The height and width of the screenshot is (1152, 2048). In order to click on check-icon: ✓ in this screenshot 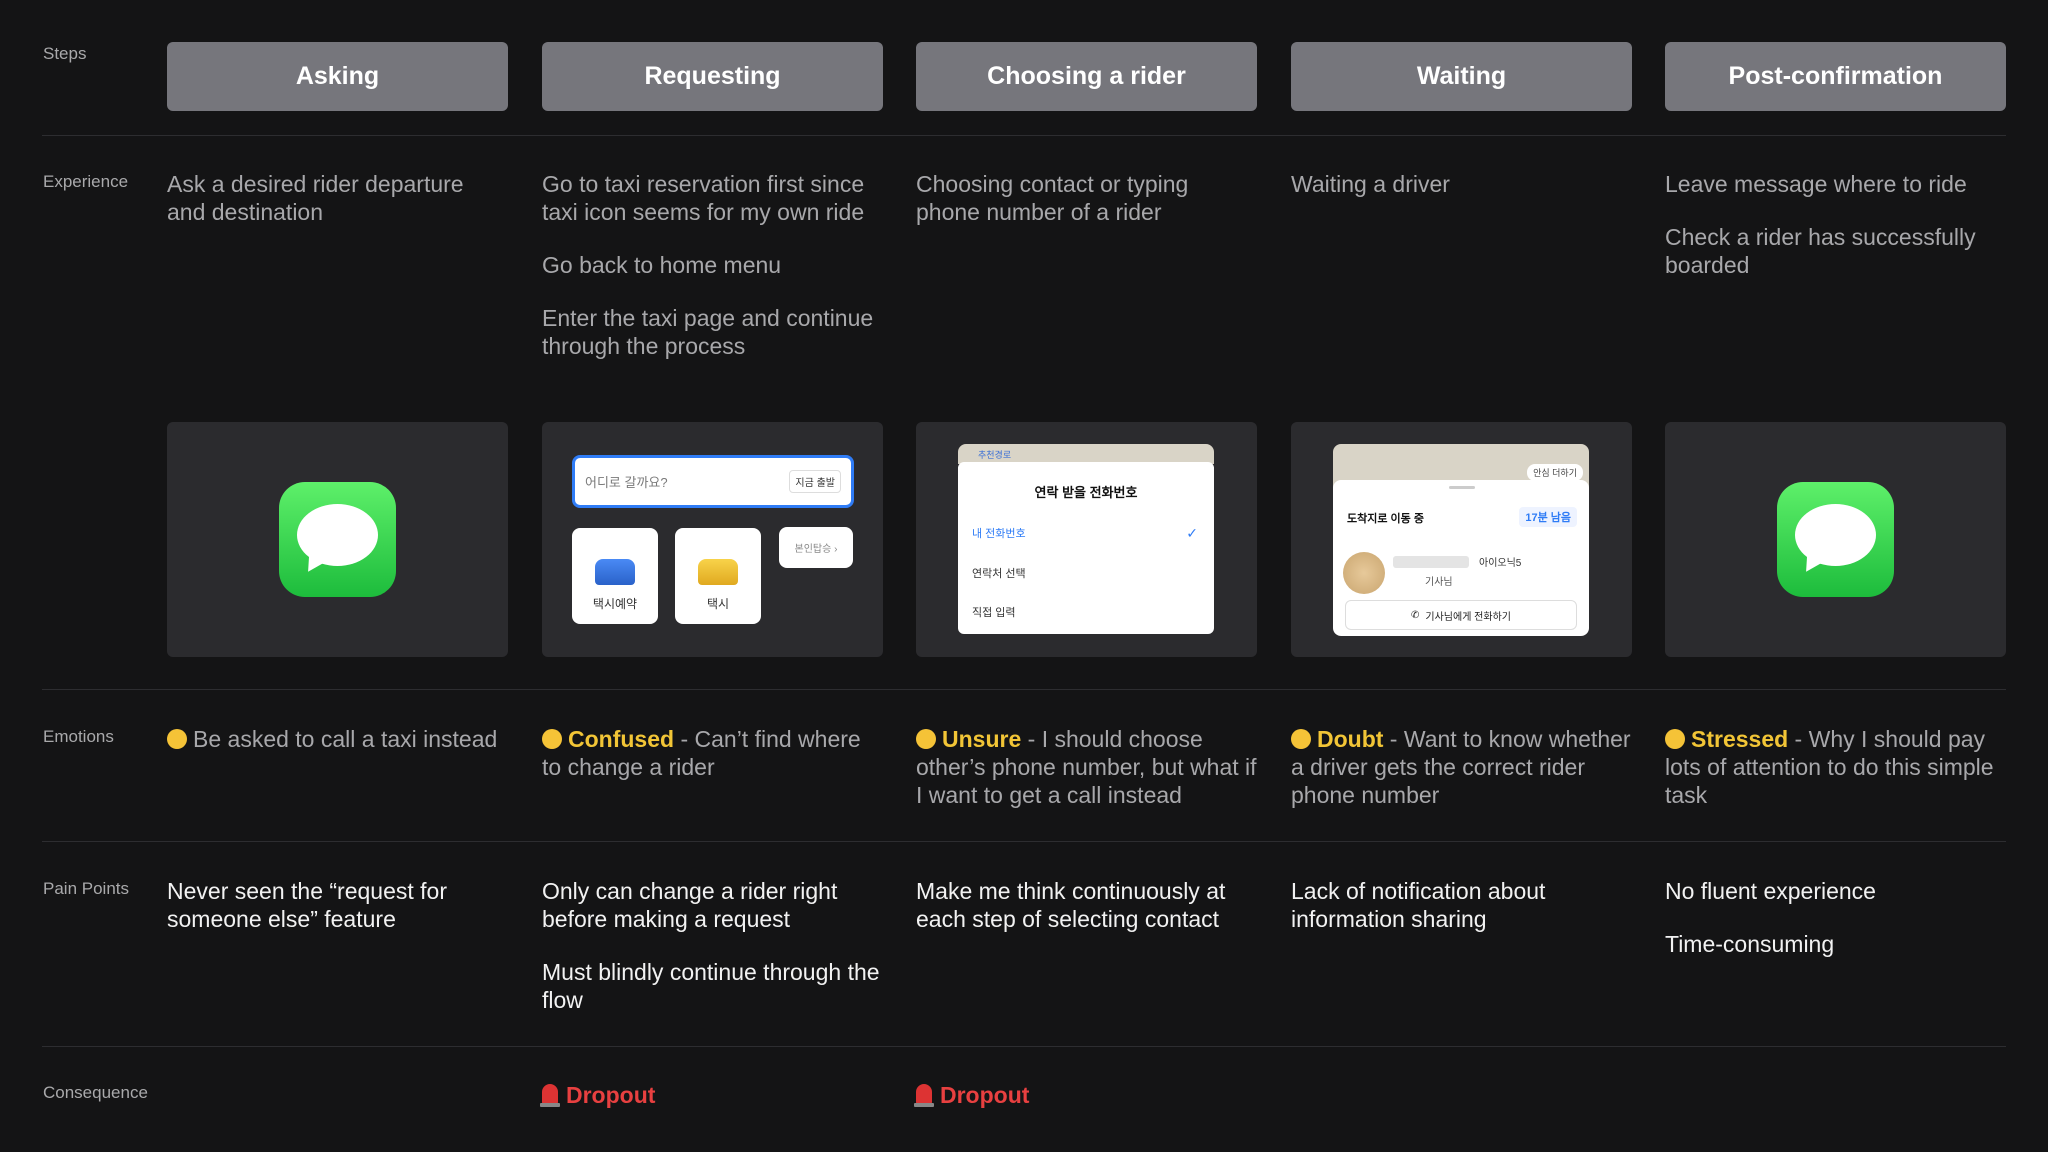, I will do `click(1192, 533)`.